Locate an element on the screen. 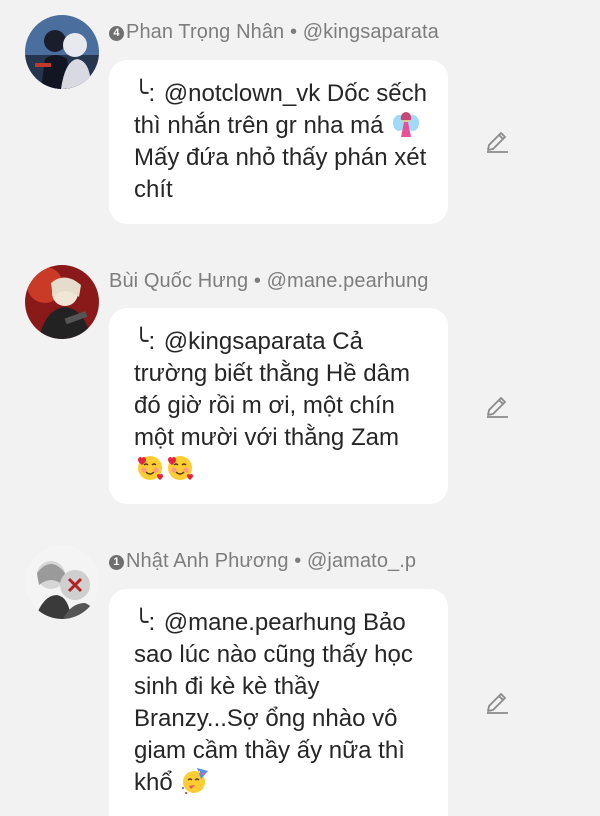 This screenshot has height=816, width=600. comment-meta: 4 Phan Trọng Nhân • @kingsaparata is located at coordinates (274, 32).